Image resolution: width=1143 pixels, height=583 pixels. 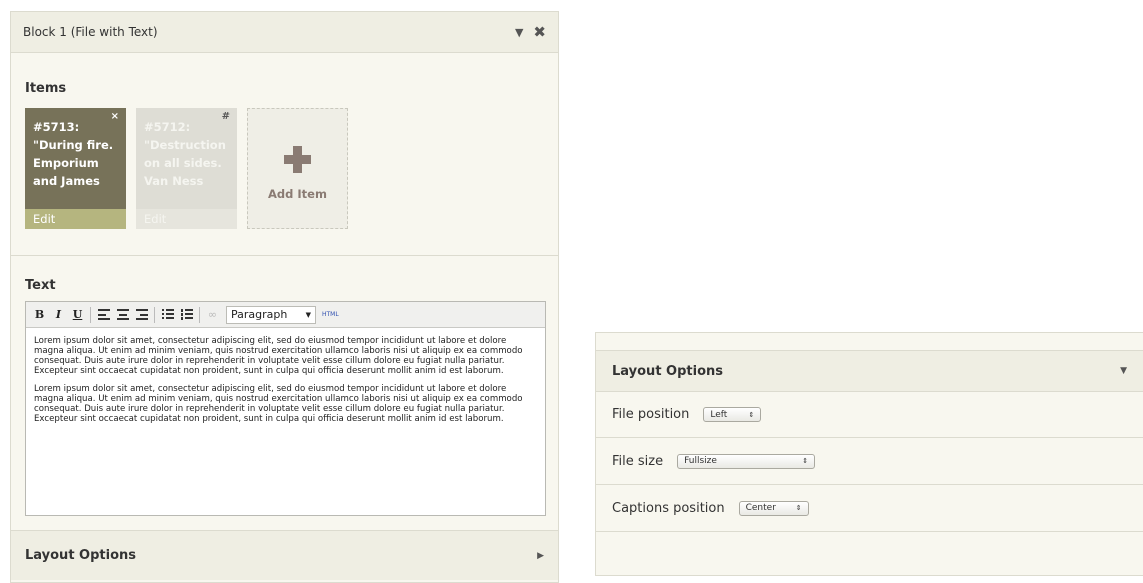 I want to click on align-center-icon, so click(x=122, y=314).